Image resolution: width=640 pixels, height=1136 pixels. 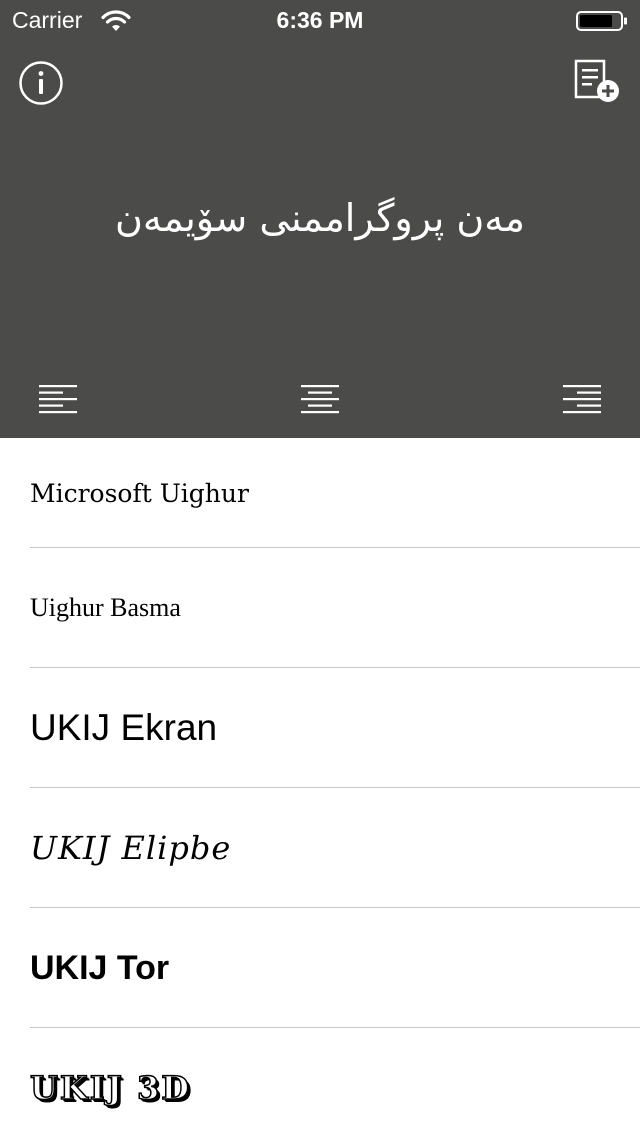 I want to click on font-label: UKIJ Ekran, so click(x=124, y=727).